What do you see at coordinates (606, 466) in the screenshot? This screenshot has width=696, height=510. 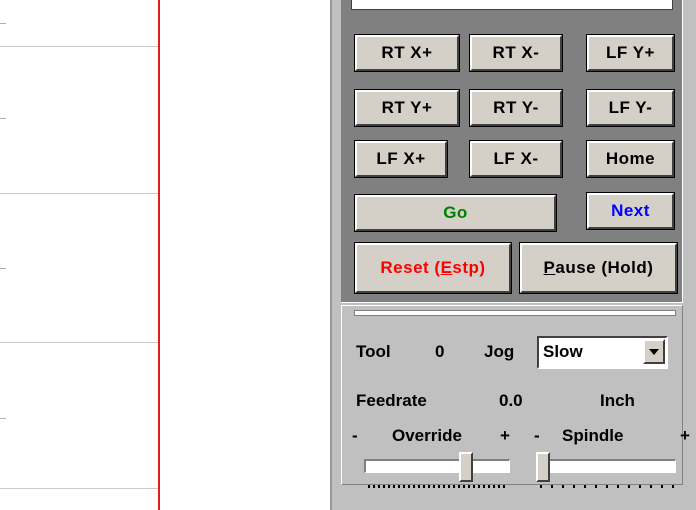 I see `spindle-slider-track` at bounding box center [606, 466].